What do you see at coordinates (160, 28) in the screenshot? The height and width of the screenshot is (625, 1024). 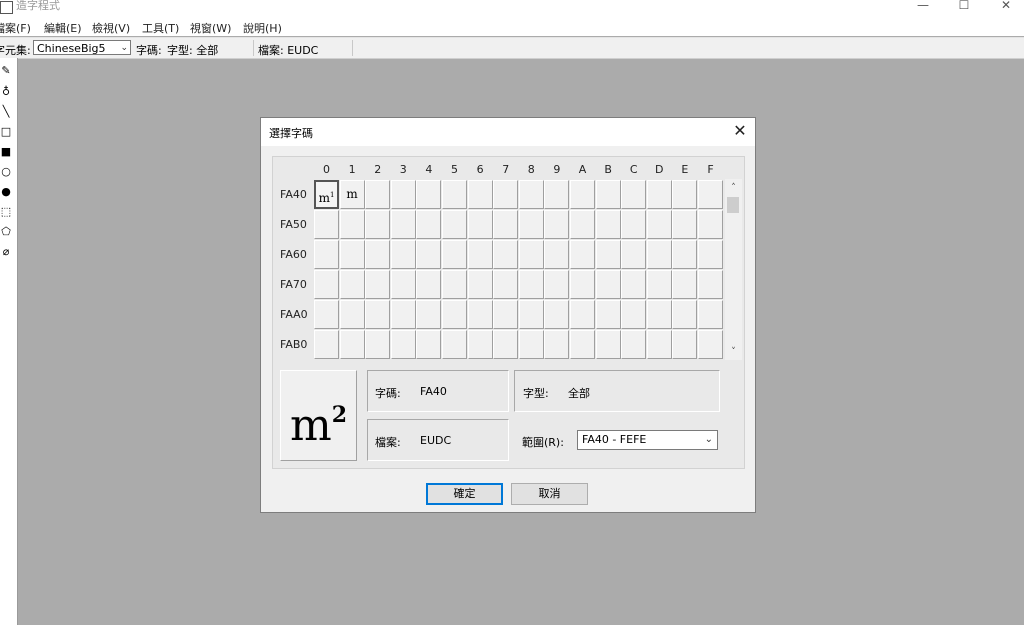 I see `menu-tools: 工具(T)` at bounding box center [160, 28].